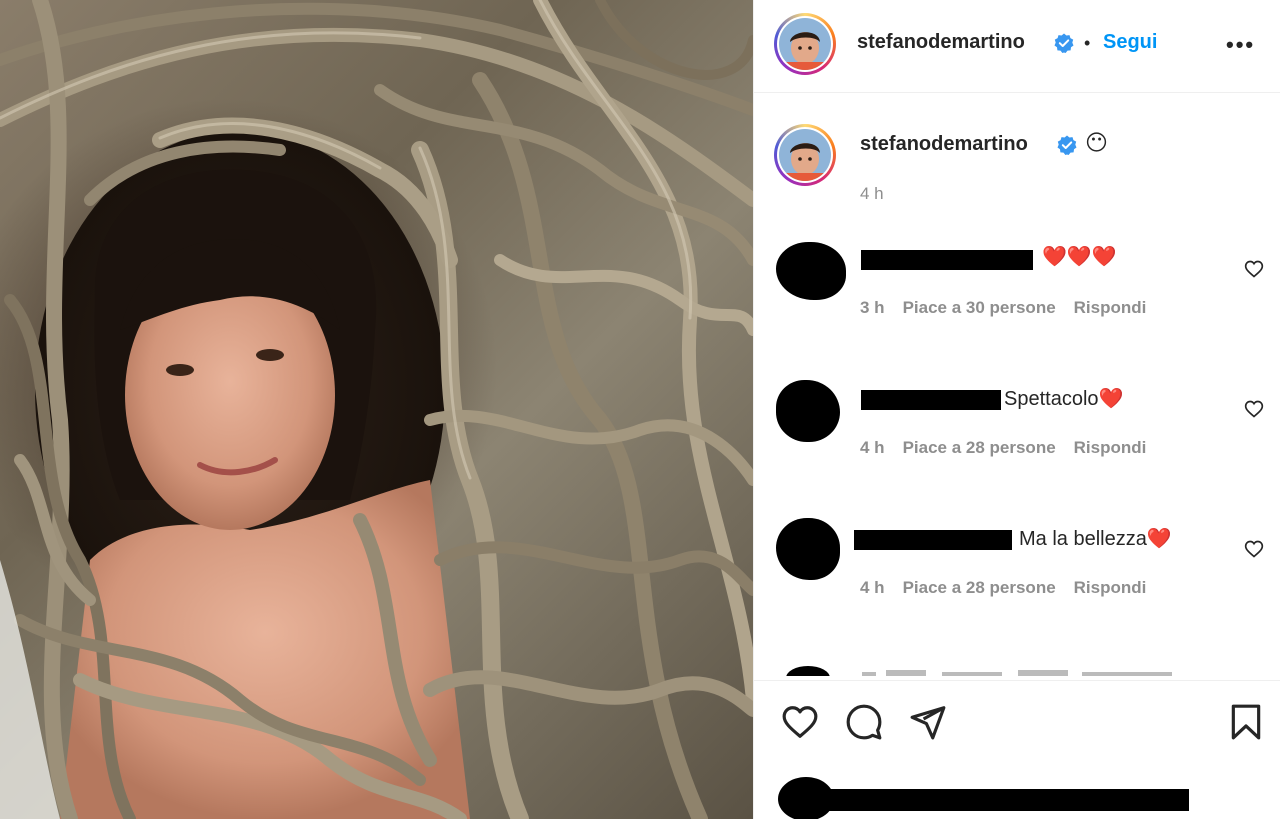 The height and width of the screenshot is (819, 1280). I want to click on caption-timestamp: 4 h, so click(872, 194).